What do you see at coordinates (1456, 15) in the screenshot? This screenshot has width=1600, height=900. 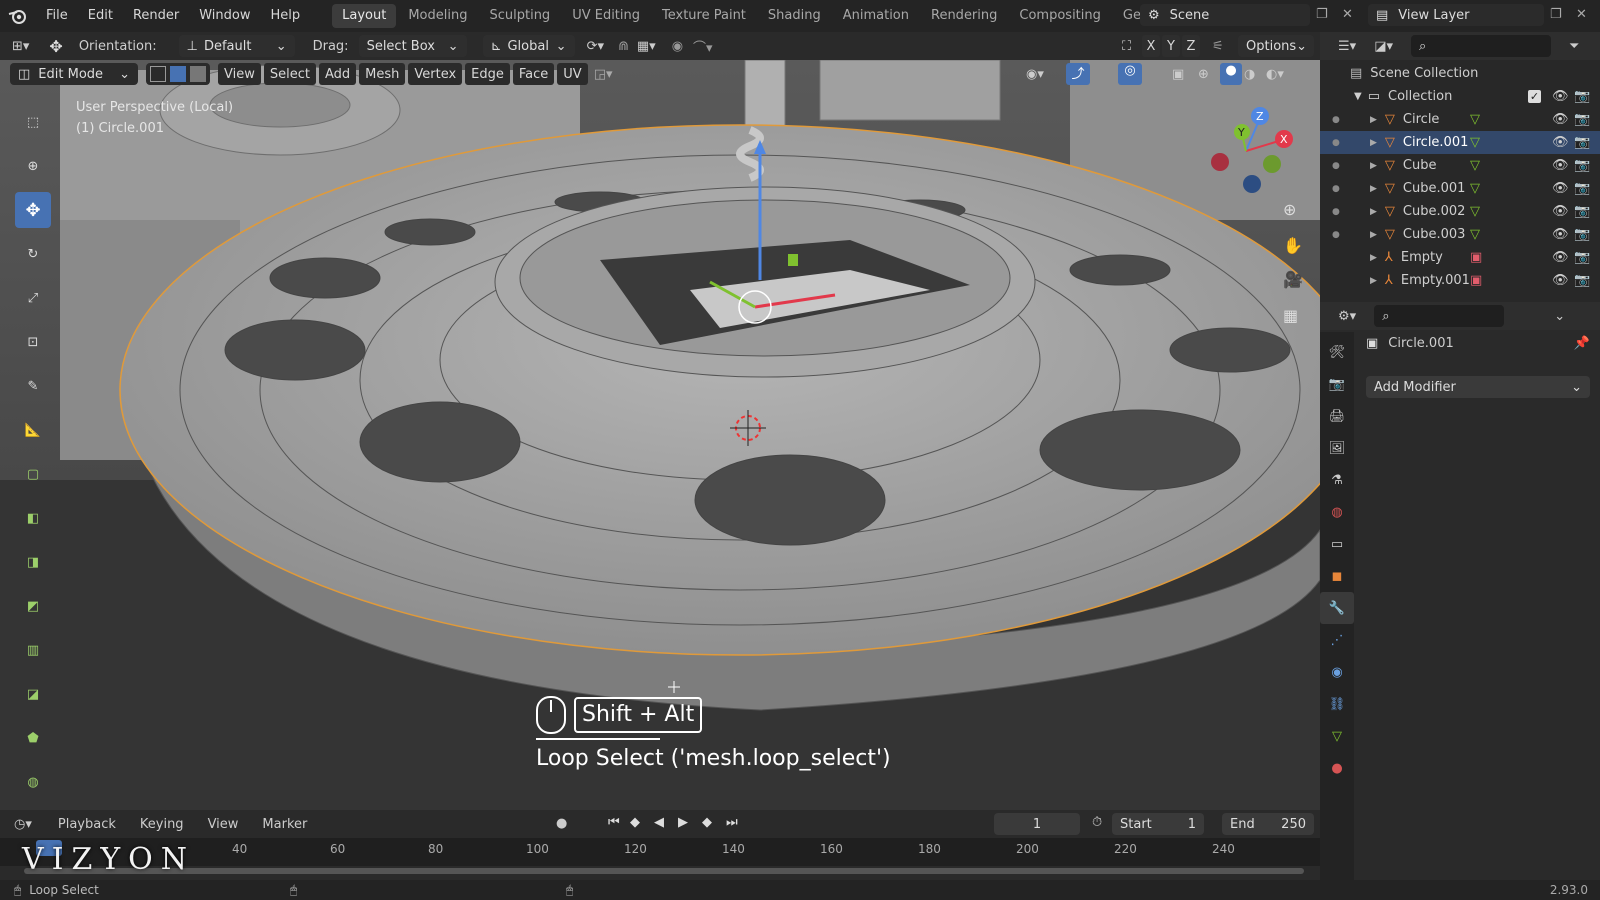 I see `view-layer-selector: ▤ View Layer` at bounding box center [1456, 15].